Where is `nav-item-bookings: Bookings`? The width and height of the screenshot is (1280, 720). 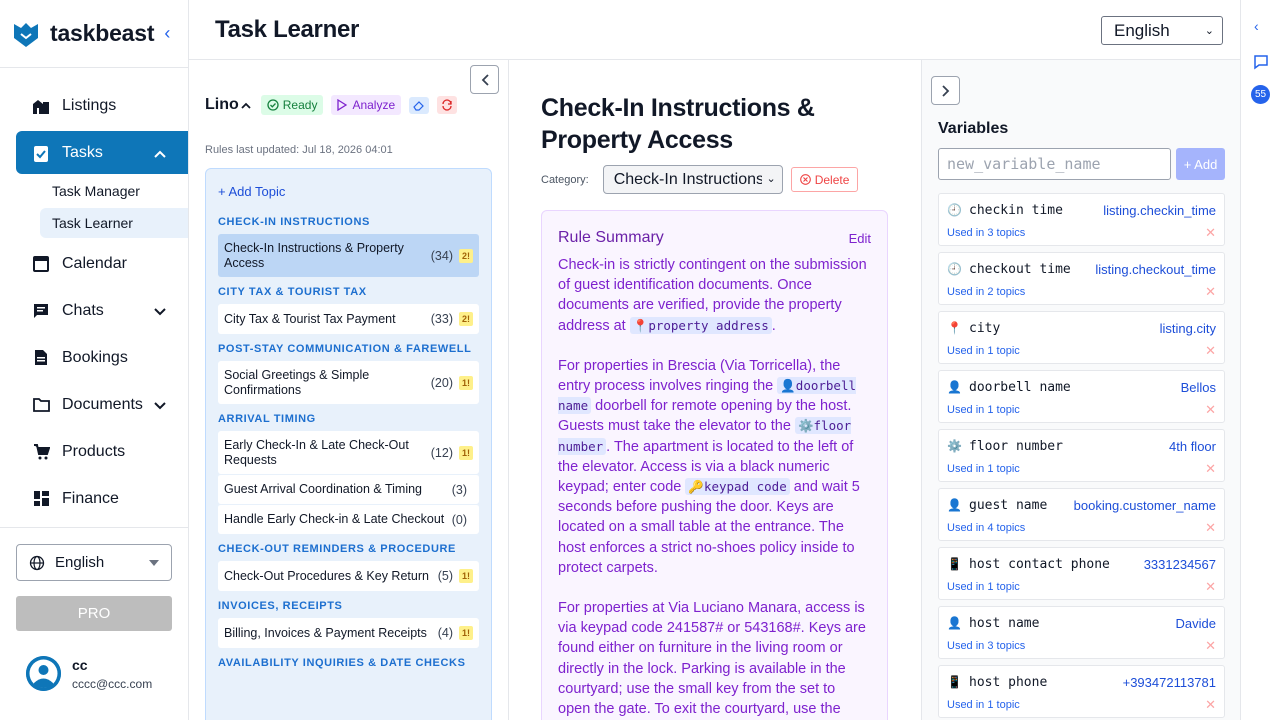 nav-item-bookings: Bookings is located at coordinates (94, 357).